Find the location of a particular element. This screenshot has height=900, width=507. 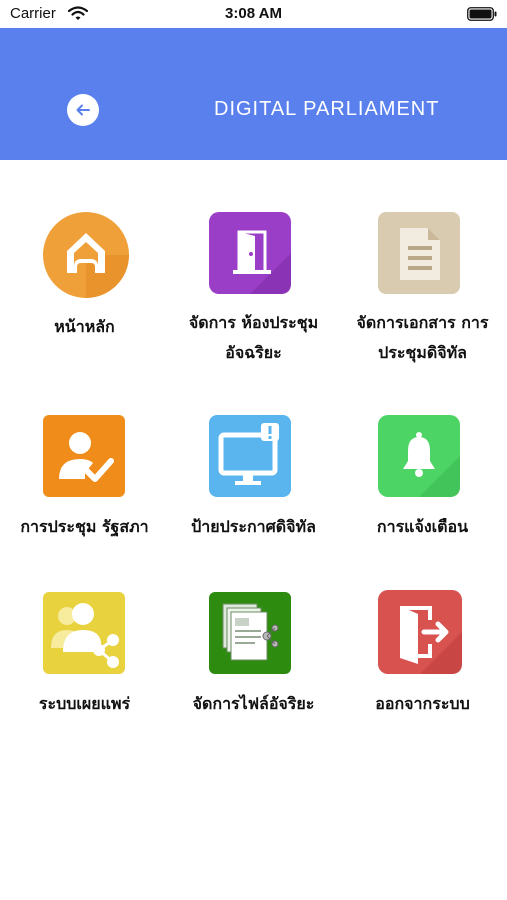

menu-tile-home: หน้าหลัก is located at coordinates (84, 285).